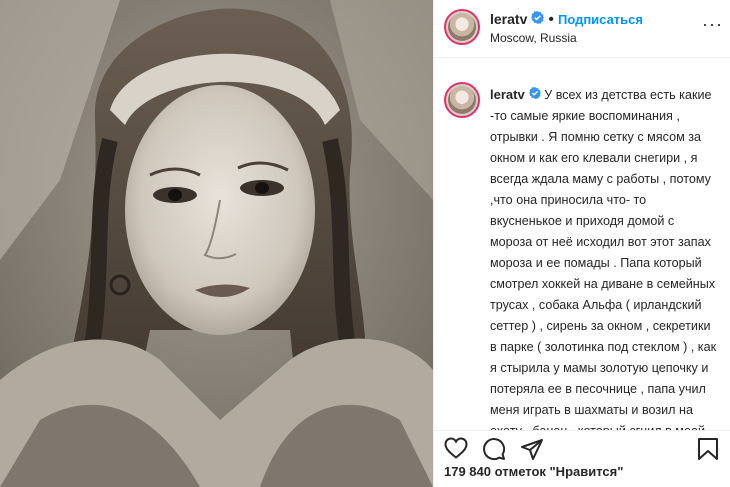 The width and height of the screenshot is (730, 487). Describe the element at coordinates (600, 19) in the screenshot. I see `follow-button: Подписаться` at that location.